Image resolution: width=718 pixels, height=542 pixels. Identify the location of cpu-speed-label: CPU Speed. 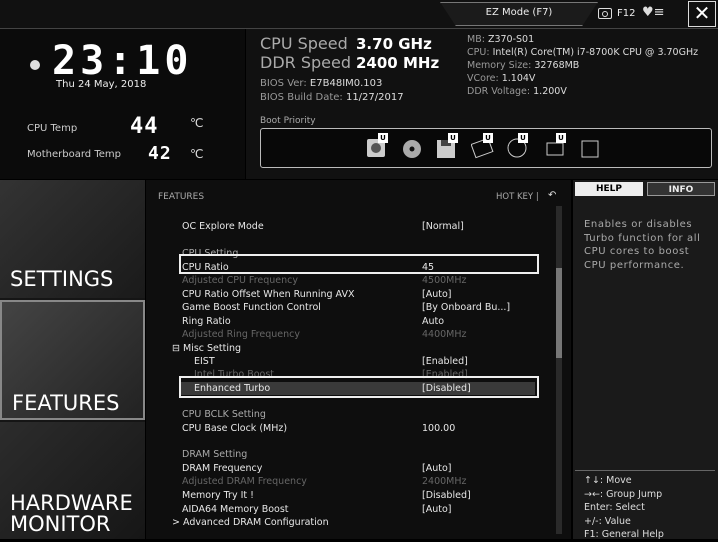
(304, 43).